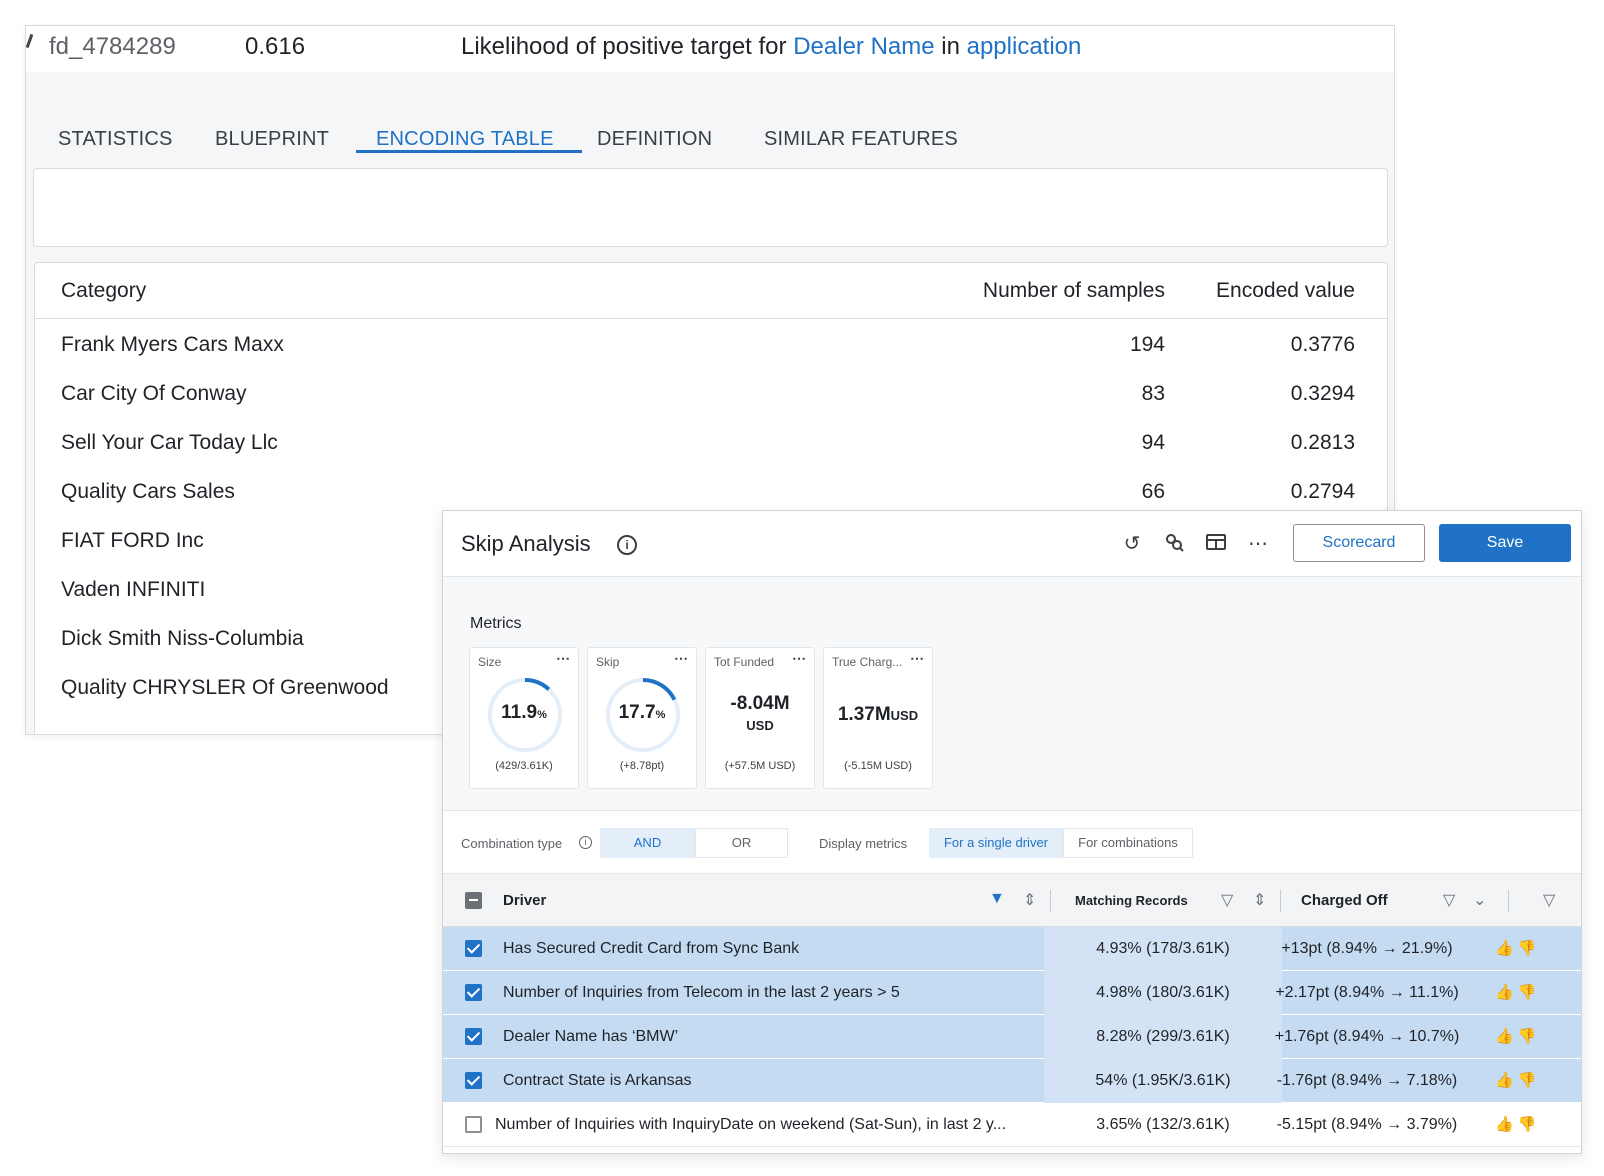 The height and width of the screenshot is (1176, 1604). I want to click on matching-value: 54% (1.95K/3.61K), so click(1163, 1080).